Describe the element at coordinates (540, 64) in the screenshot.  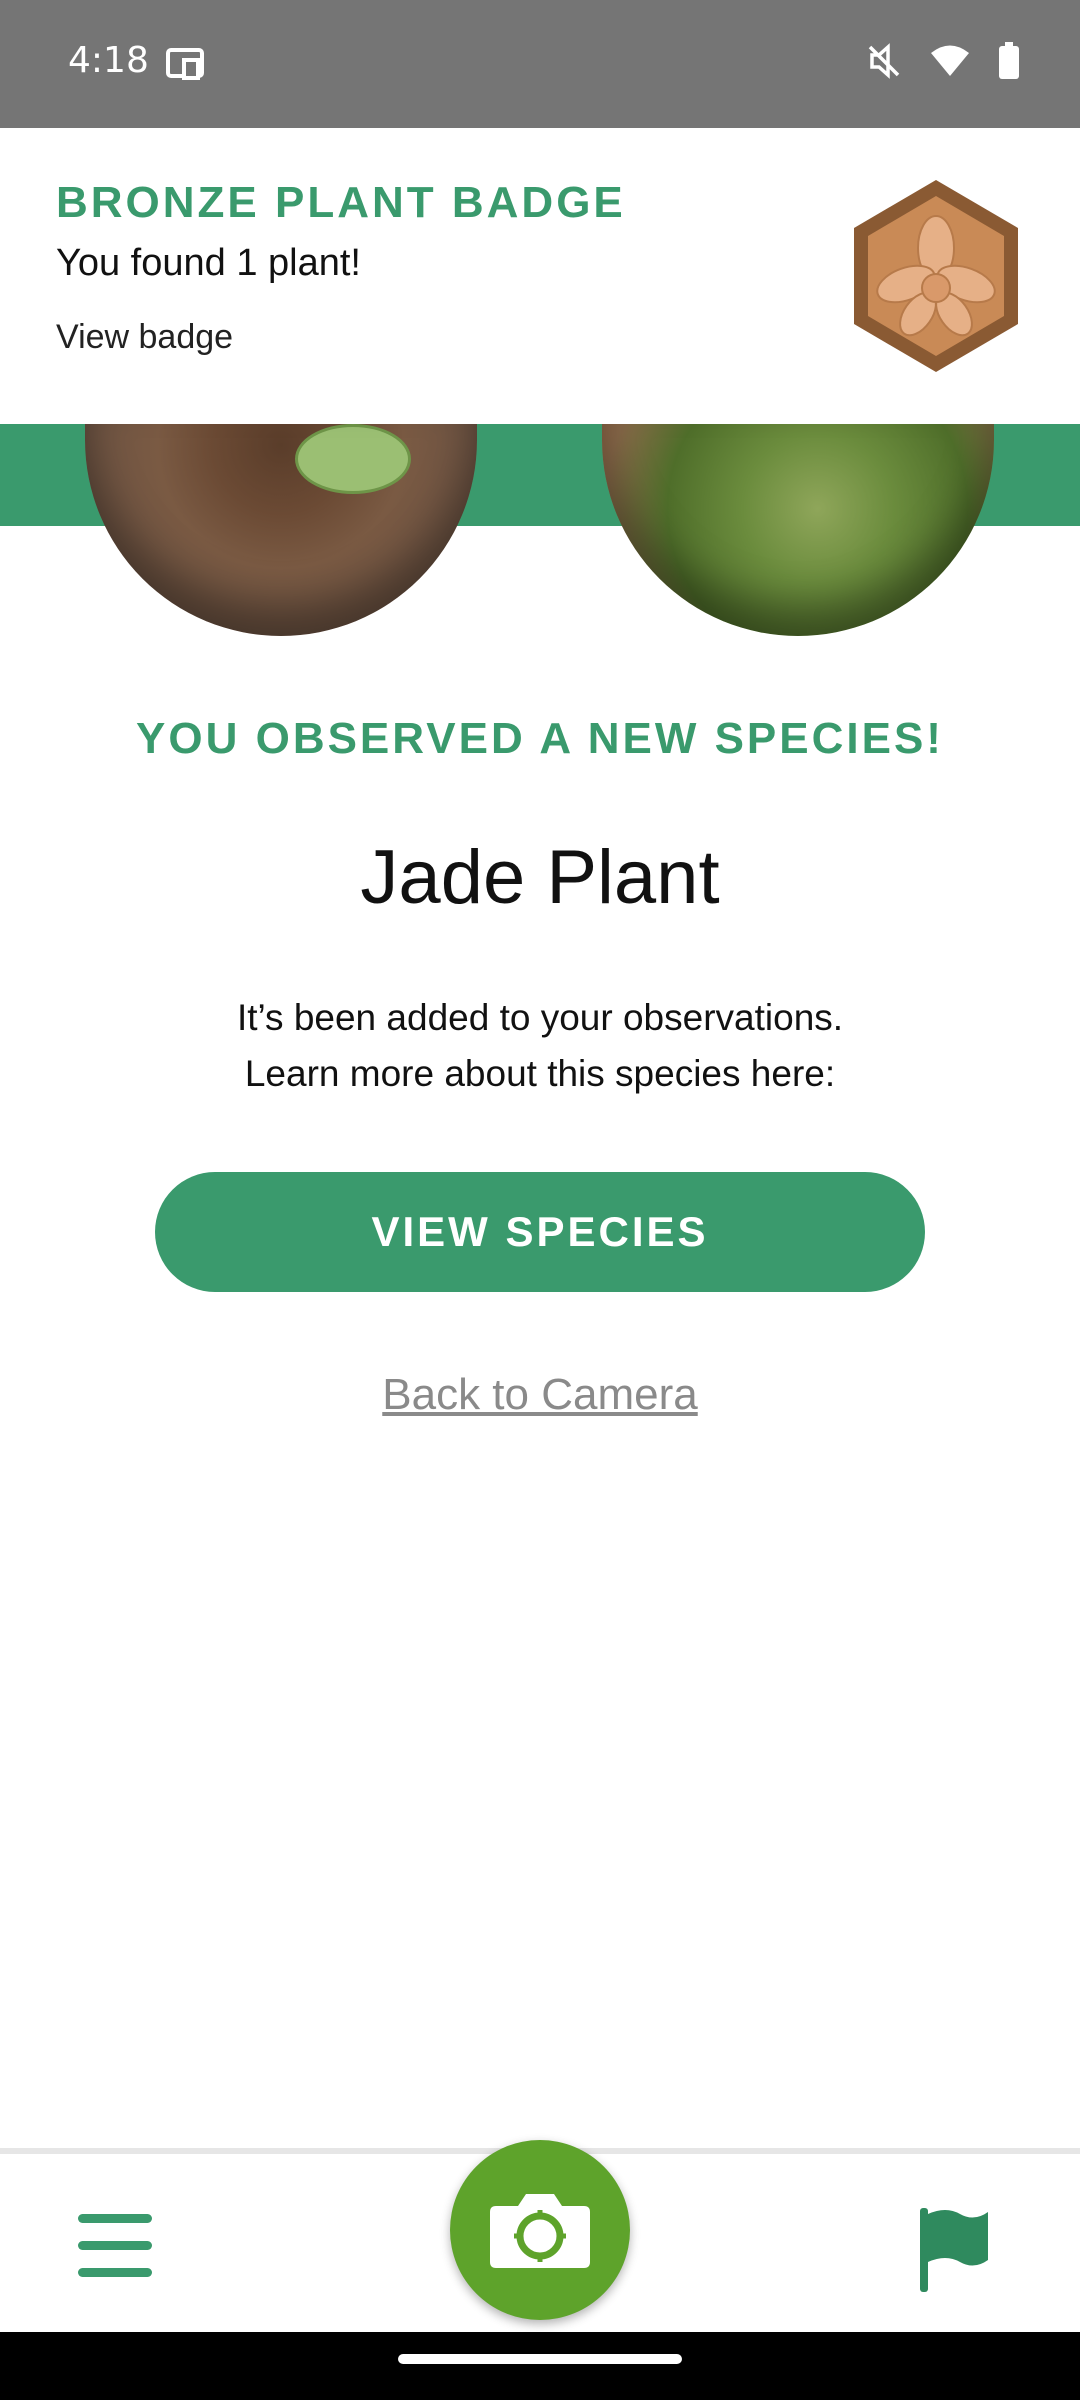
I see `status-bar: 4:18` at that location.